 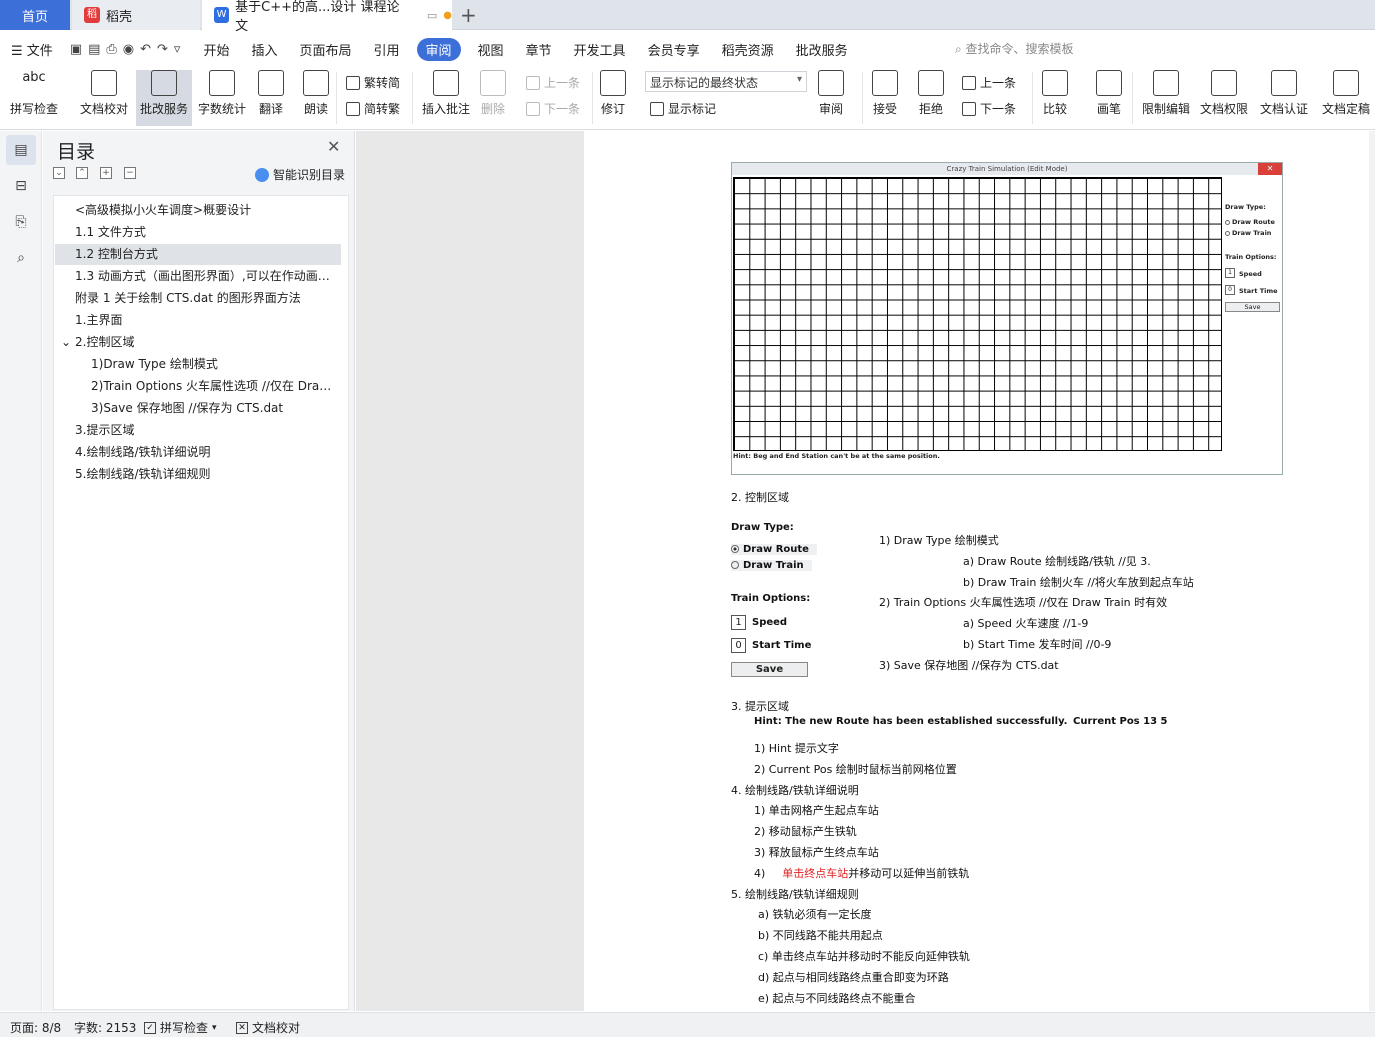 I want to click on tab-home: 首页, so click(x=35, y=15).